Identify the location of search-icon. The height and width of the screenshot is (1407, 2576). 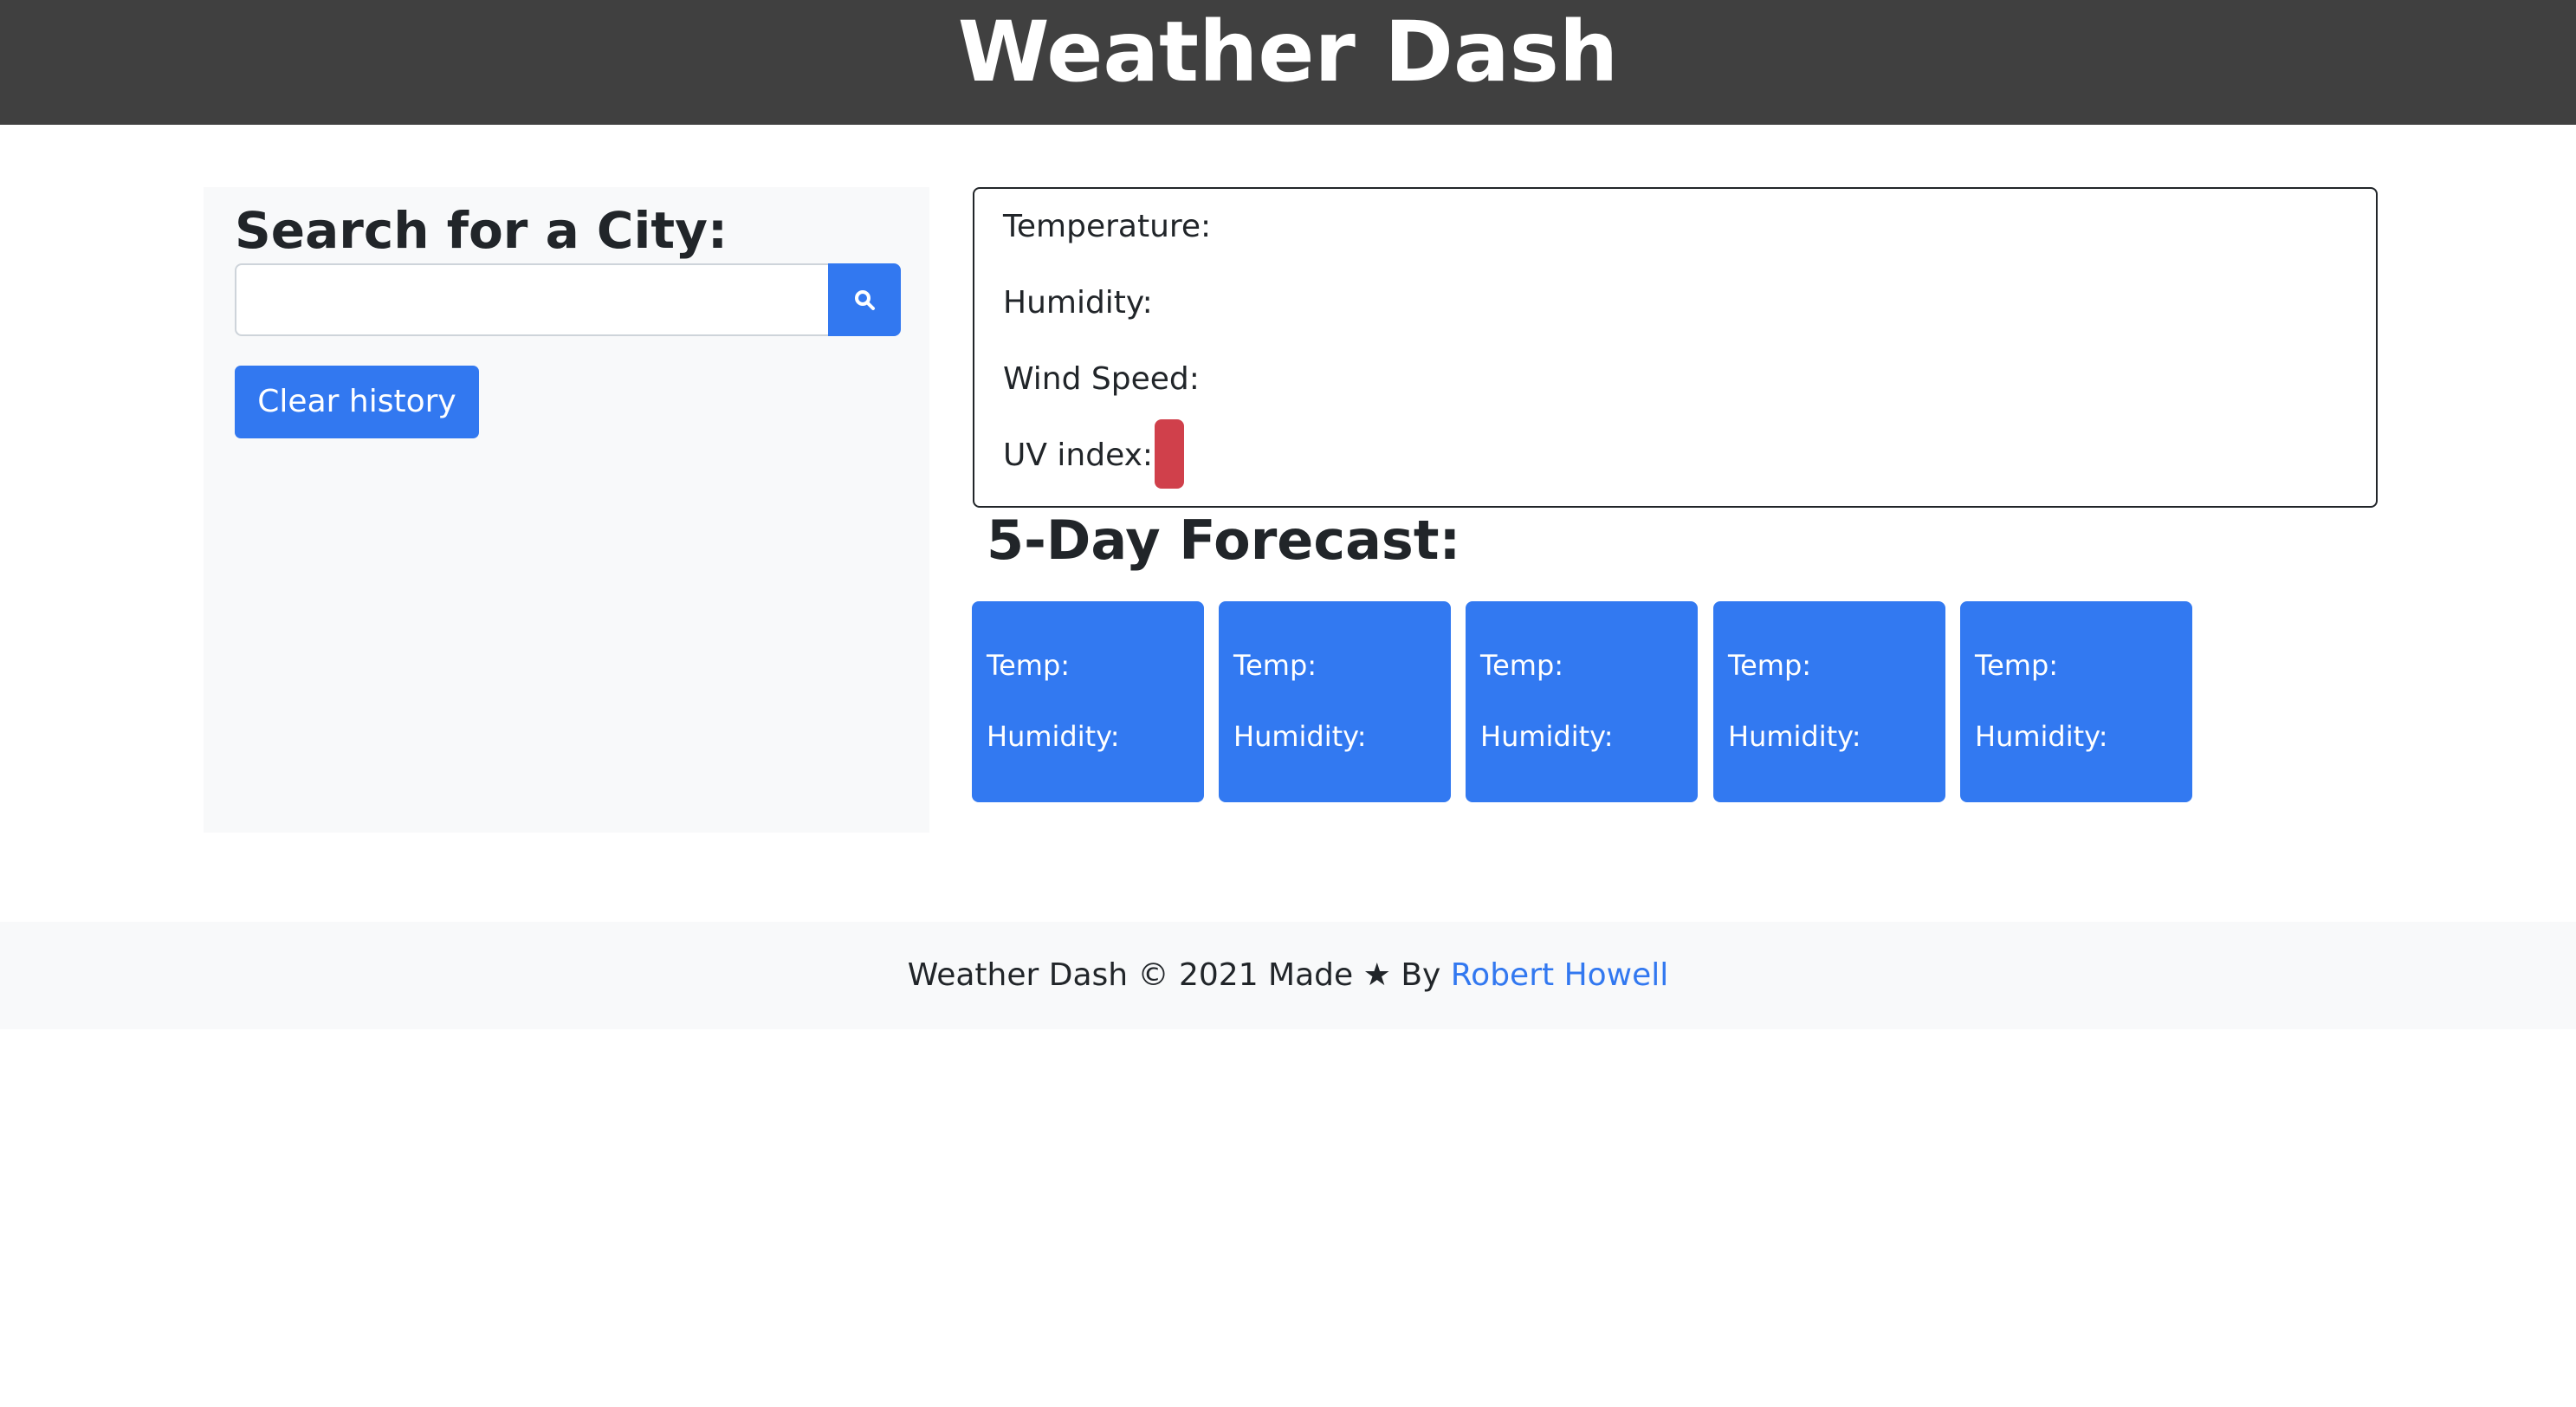
(865, 300).